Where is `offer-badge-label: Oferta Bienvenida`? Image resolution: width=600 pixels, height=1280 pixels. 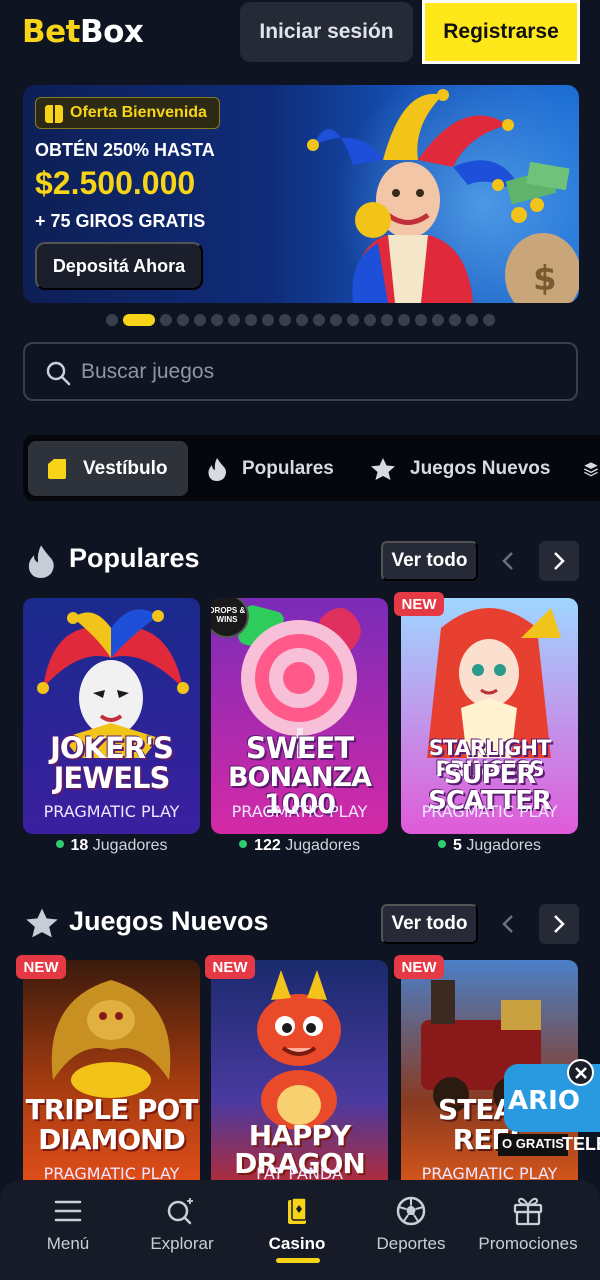 offer-badge-label: Oferta Bienvenida is located at coordinates (138, 112).